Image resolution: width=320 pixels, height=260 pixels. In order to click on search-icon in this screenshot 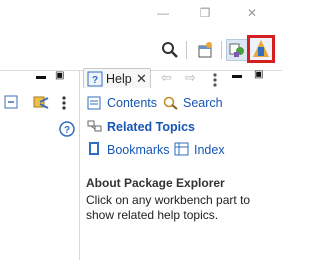, I will do `click(170, 50)`.